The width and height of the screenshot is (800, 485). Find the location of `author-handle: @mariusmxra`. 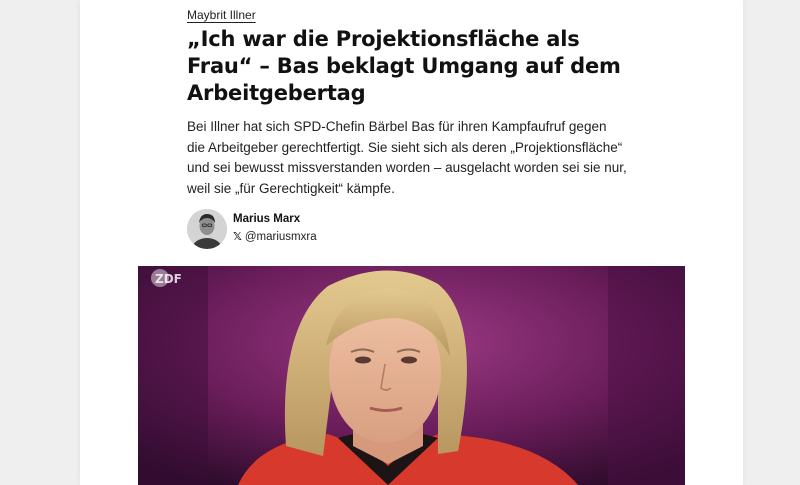

author-handle: @mariusmxra is located at coordinates (280, 237).